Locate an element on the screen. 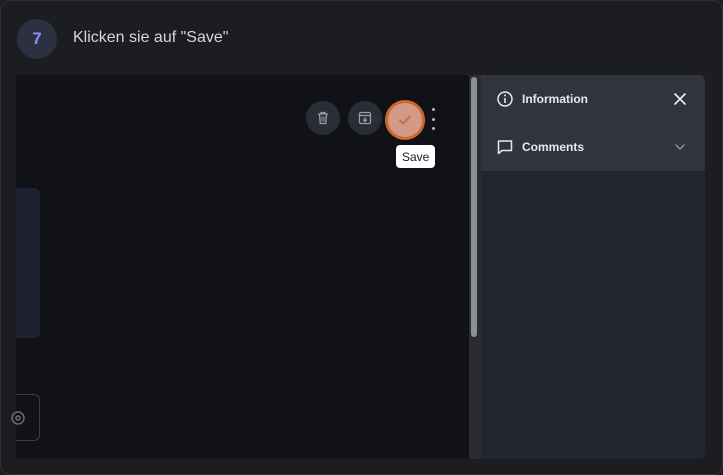 Image resolution: width=723 pixels, height=475 pixels. partial-button is located at coordinates (25, 417).